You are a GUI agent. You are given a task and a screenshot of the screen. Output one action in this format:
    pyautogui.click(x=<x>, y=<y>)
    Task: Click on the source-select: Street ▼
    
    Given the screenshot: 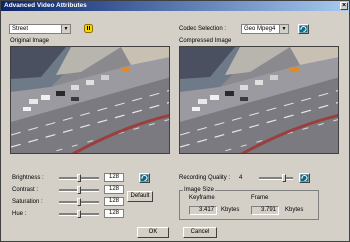 What is the action you would take?
    pyautogui.click(x=40, y=29)
    